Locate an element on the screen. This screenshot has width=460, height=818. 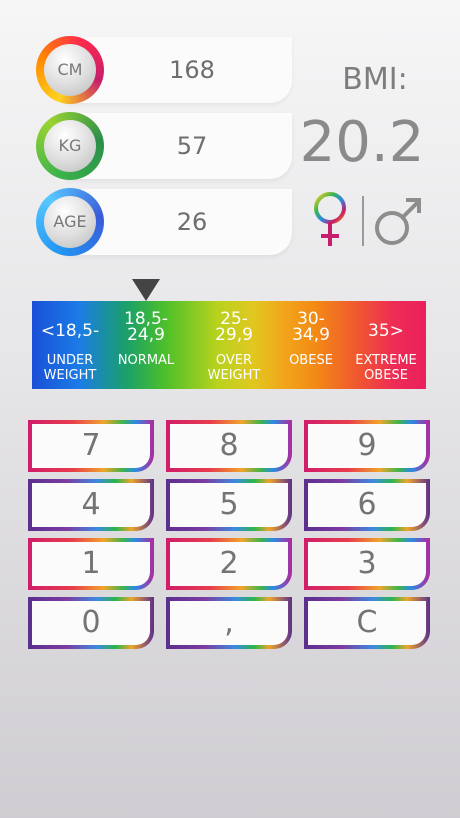
scale-obese: 30- 34,9 OBESE is located at coordinates (311, 345).